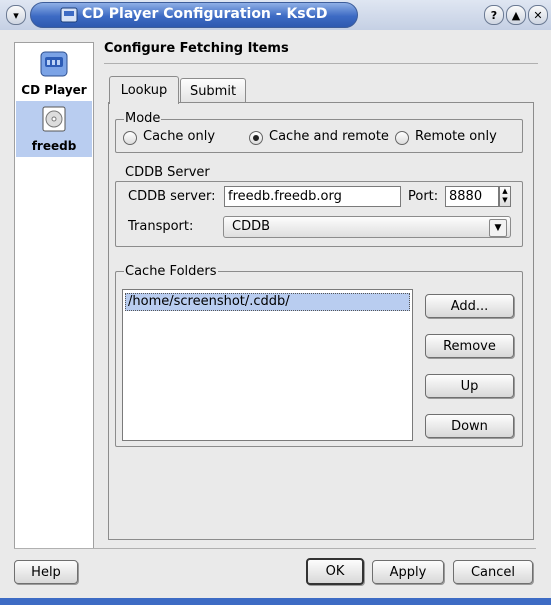  I want to click on button-label: OK, so click(335, 571).